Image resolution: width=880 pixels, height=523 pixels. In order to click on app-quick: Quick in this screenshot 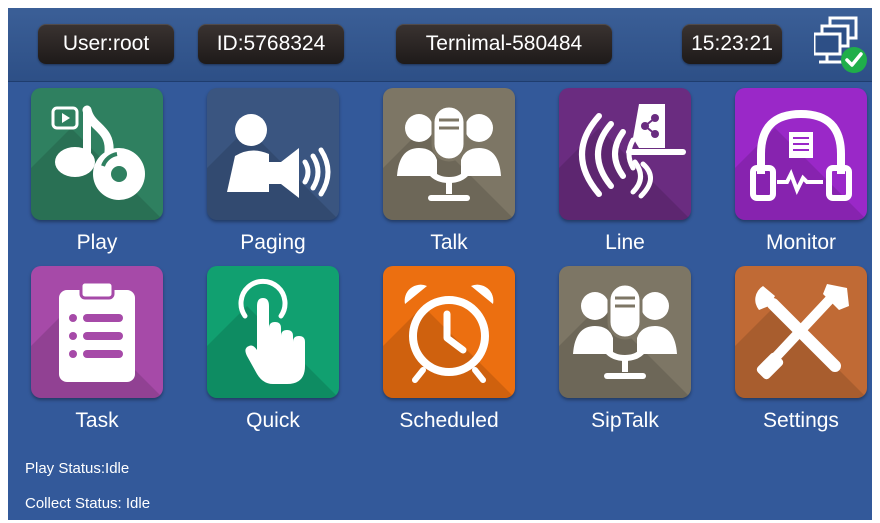, I will do `click(273, 350)`.